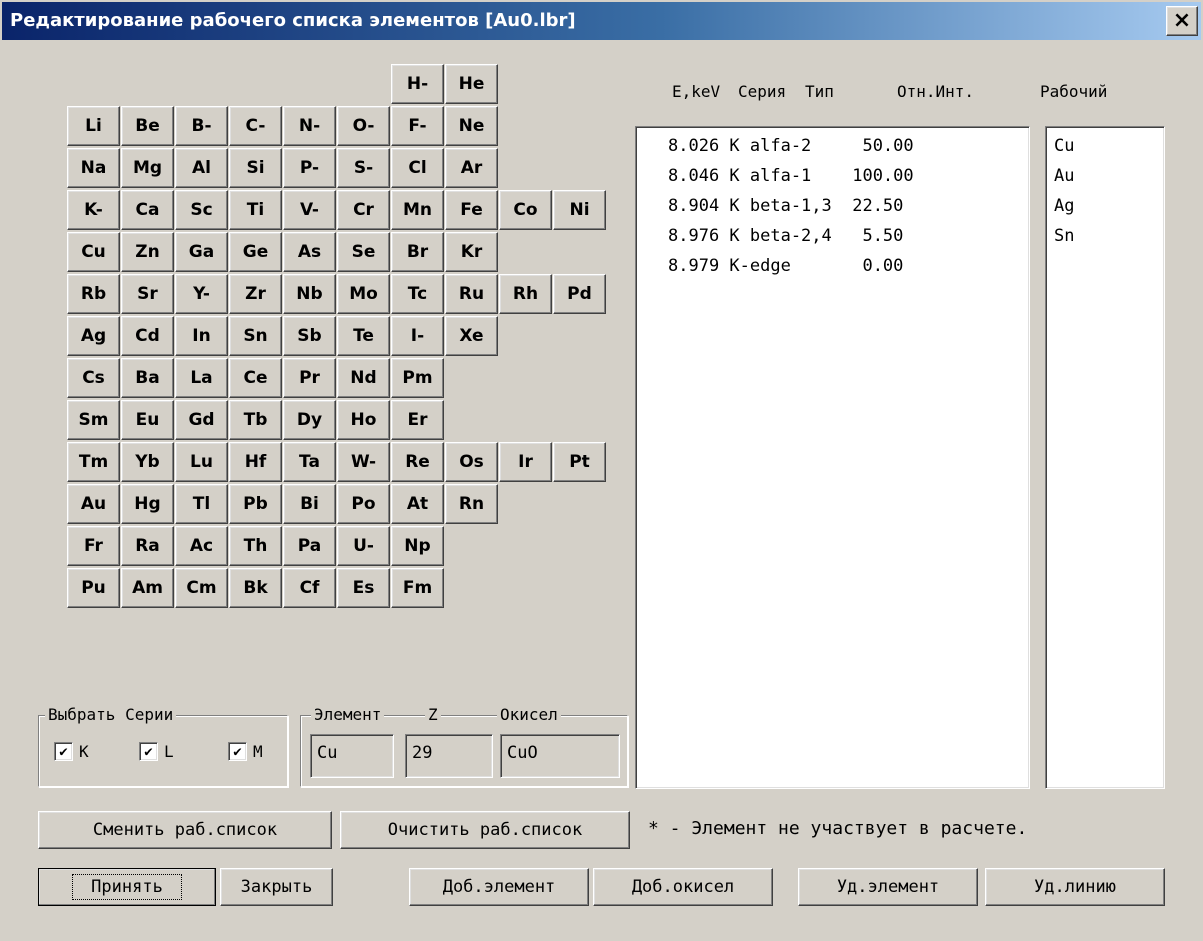 Image resolution: width=1203 pixels, height=941 pixels. What do you see at coordinates (579, 210) in the screenshot?
I see `element-button: Ni` at bounding box center [579, 210].